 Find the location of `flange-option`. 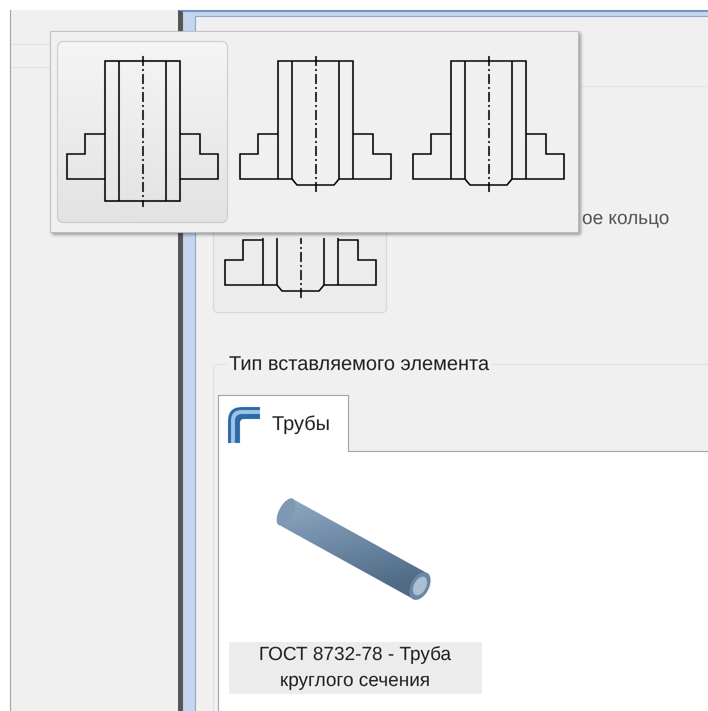

flange-option is located at coordinates (142, 132).